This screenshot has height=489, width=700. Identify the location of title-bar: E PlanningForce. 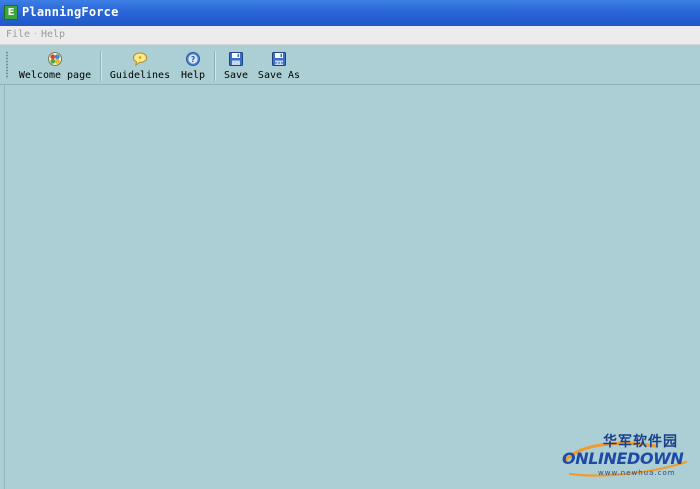
(350, 13).